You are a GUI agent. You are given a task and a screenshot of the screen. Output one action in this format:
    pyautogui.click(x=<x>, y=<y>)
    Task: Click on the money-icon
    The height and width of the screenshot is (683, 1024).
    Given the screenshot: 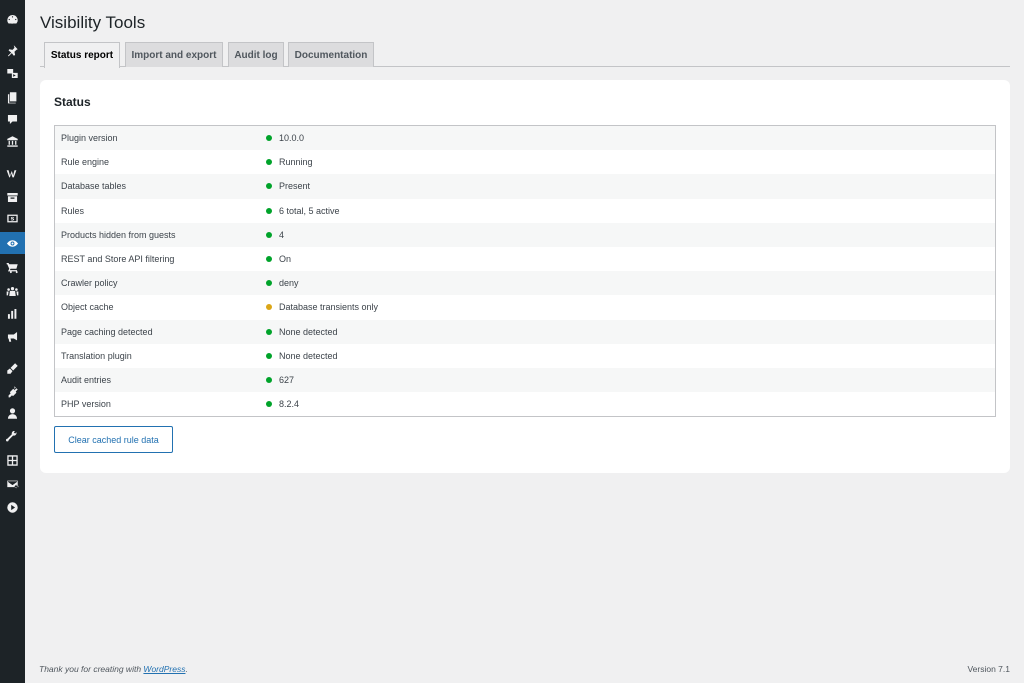 What is the action you would take?
    pyautogui.click(x=12, y=218)
    